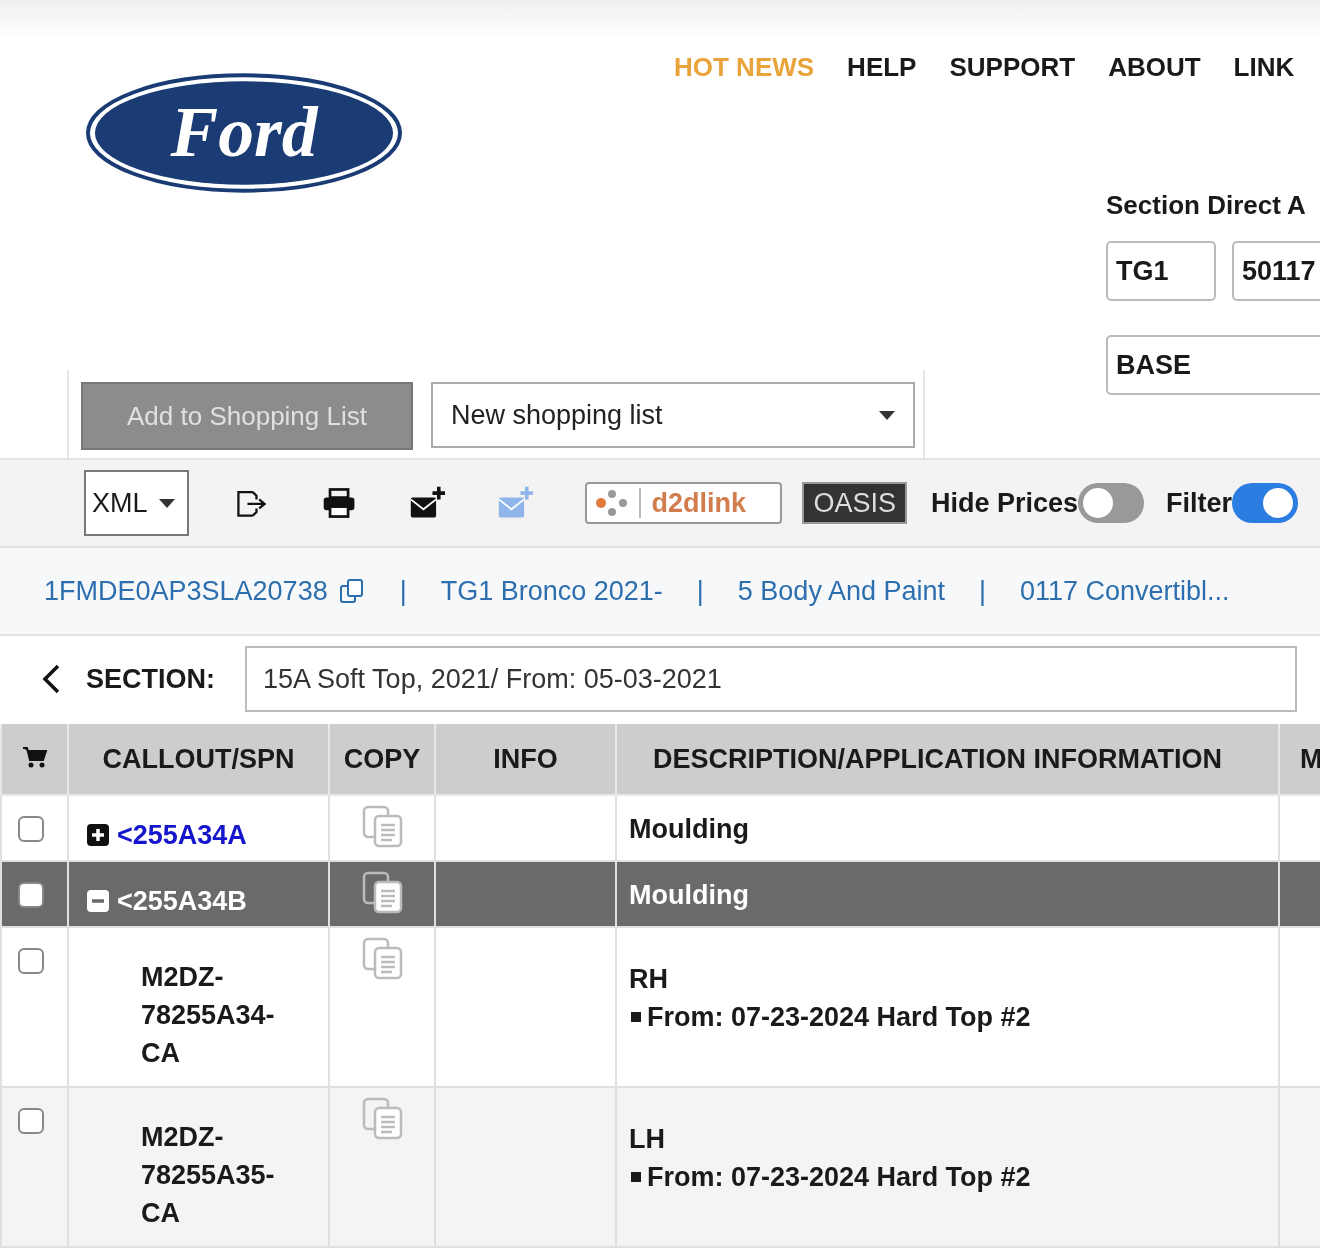 The image size is (1320, 1258). What do you see at coordinates (1206, 205) in the screenshot?
I see `section-direct-title: Section Direct A` at bounding box center [1206, 205].